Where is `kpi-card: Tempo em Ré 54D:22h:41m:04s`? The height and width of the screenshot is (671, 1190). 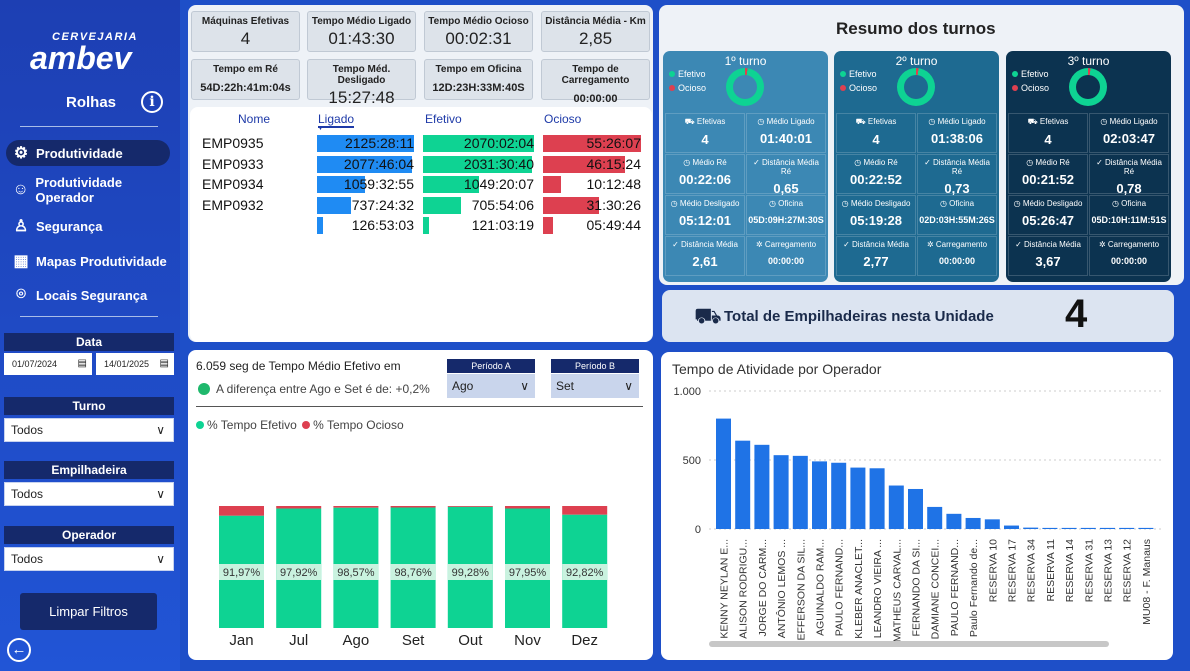 kpi-card: Tempo em Ré 54D:22h:41m:04s is located at coordinates (245, 79).